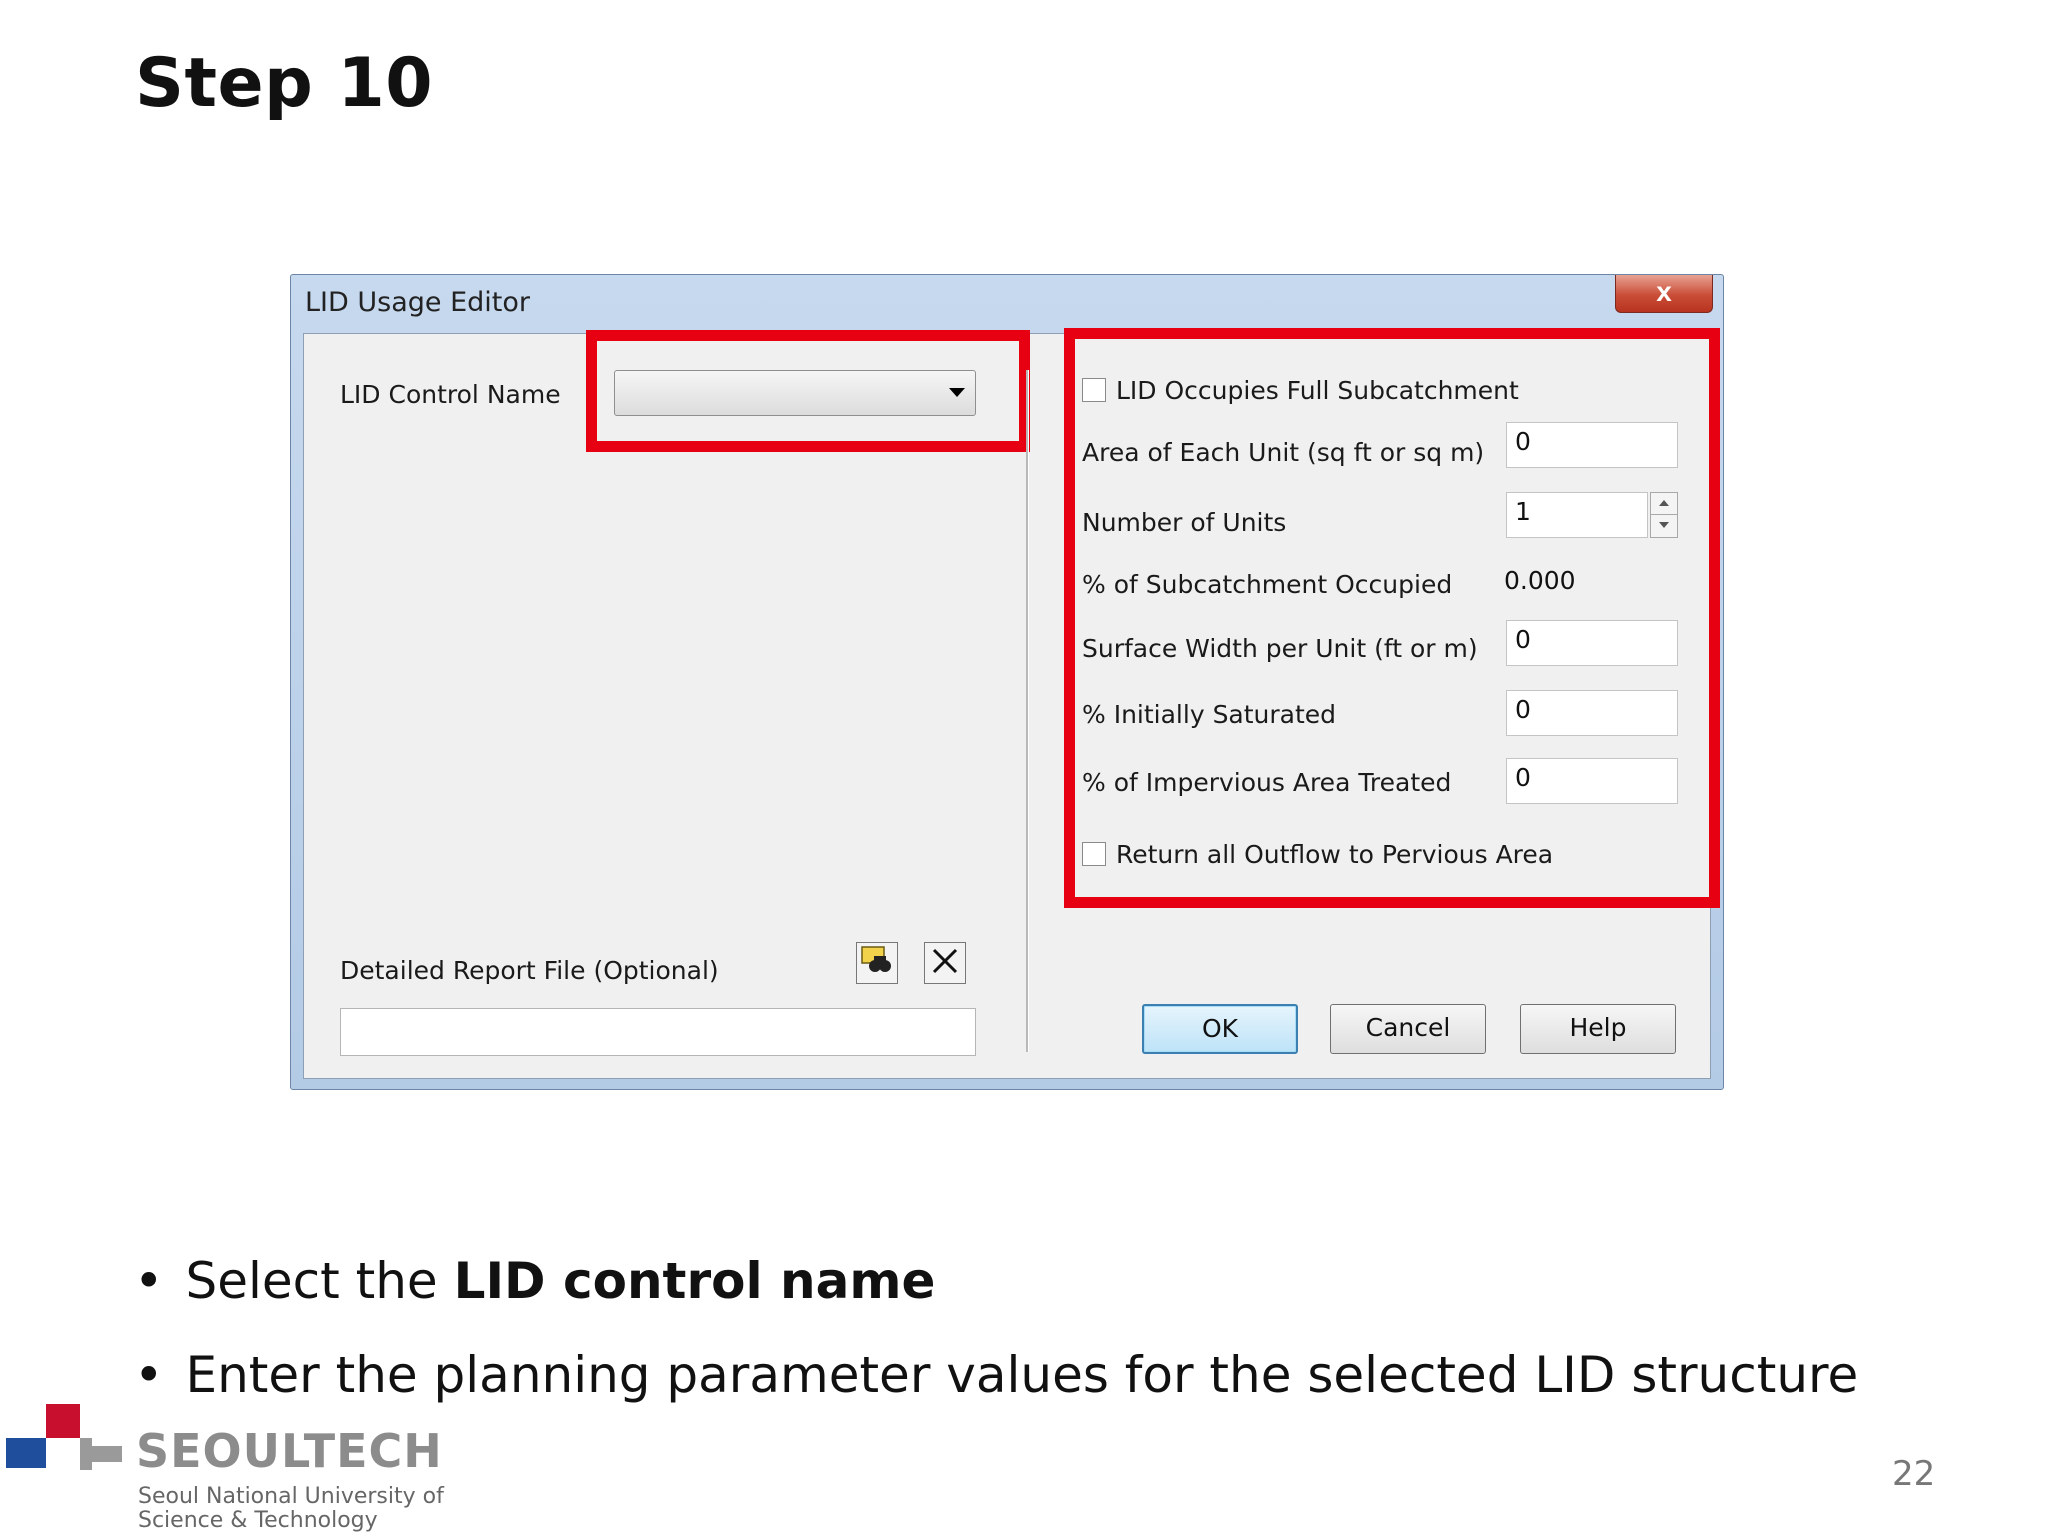 The height and width of the screenshot is (1536, 2048). I want to click on slide-title: Step 10, so click(284, 83).